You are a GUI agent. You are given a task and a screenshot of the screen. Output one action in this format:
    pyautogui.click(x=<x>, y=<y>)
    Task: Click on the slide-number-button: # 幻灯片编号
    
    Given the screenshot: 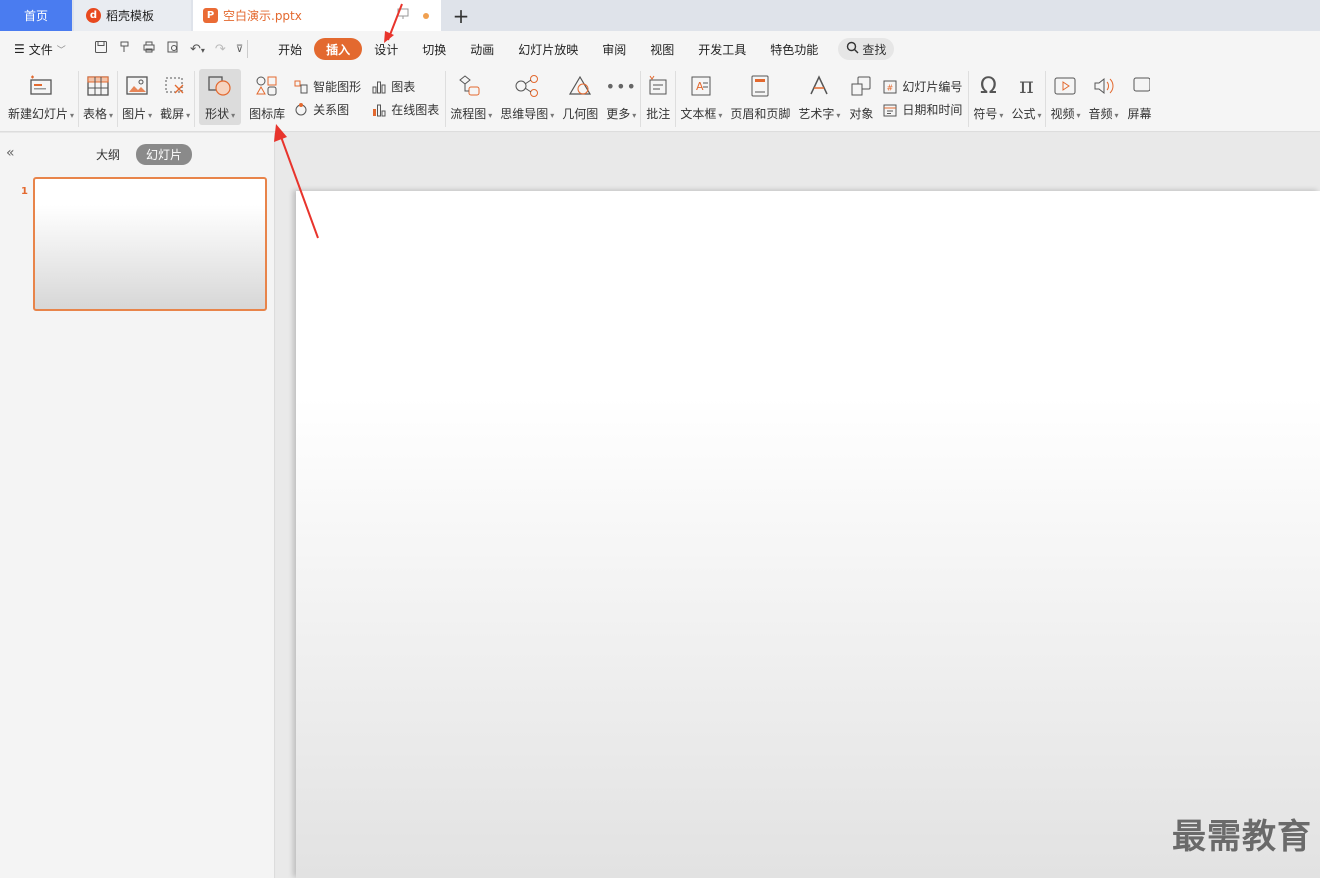 What is the action you would take?
    pyautogui.click(x=922, y=86)
    